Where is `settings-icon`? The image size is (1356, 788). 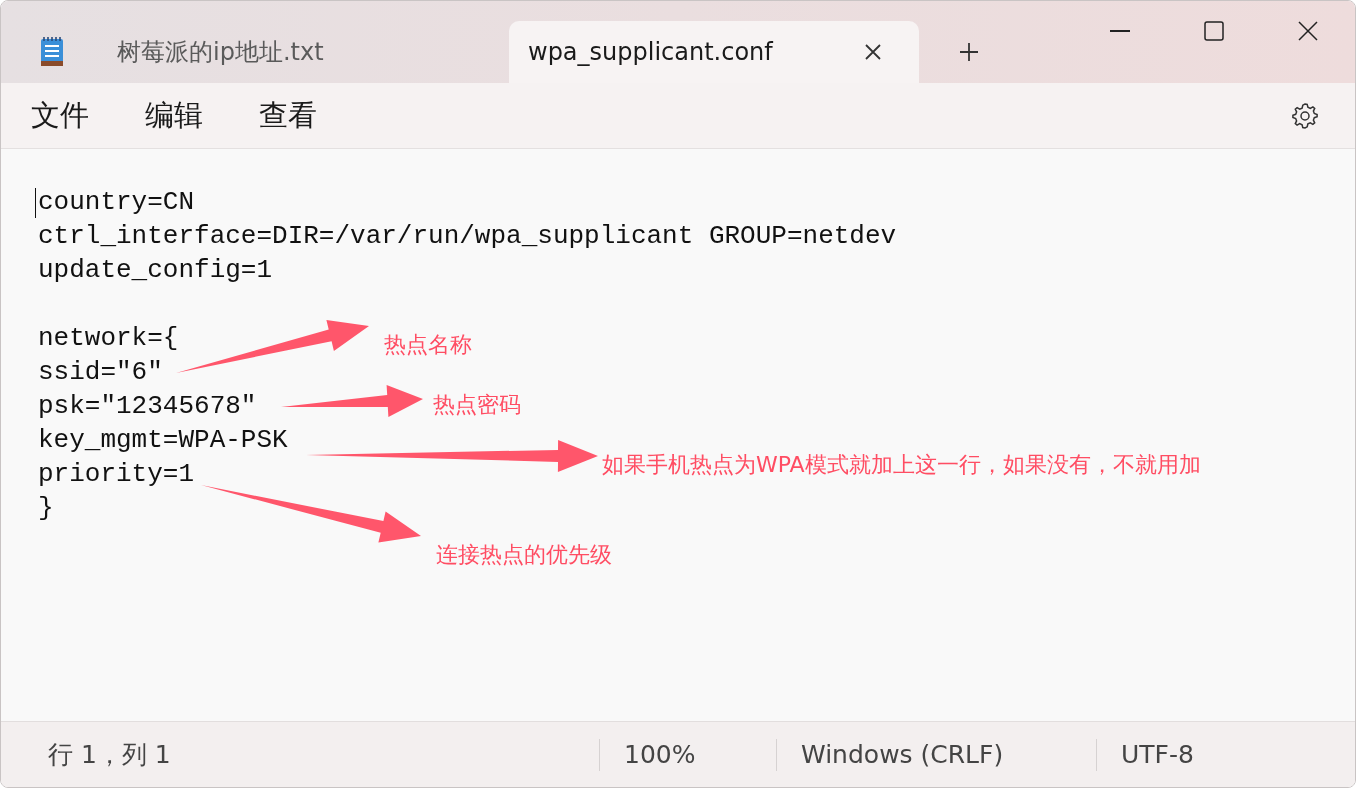
settings-icon is located at coordinates (1305, 115).